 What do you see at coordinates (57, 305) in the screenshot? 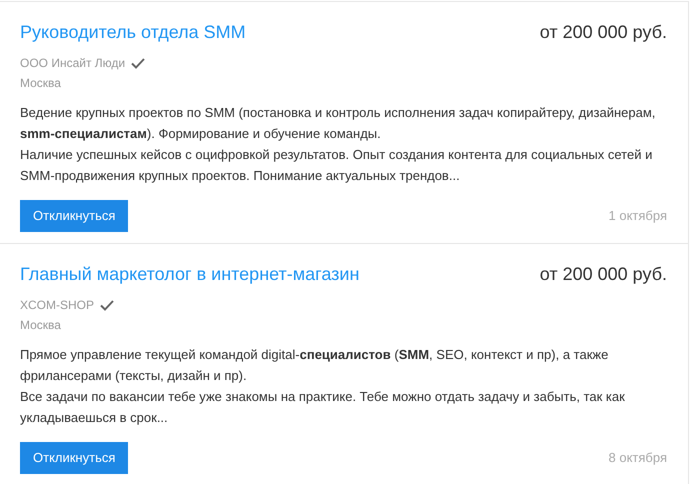
I see `company-name: XCOM-SHOP` at bounding box center [57, 305].